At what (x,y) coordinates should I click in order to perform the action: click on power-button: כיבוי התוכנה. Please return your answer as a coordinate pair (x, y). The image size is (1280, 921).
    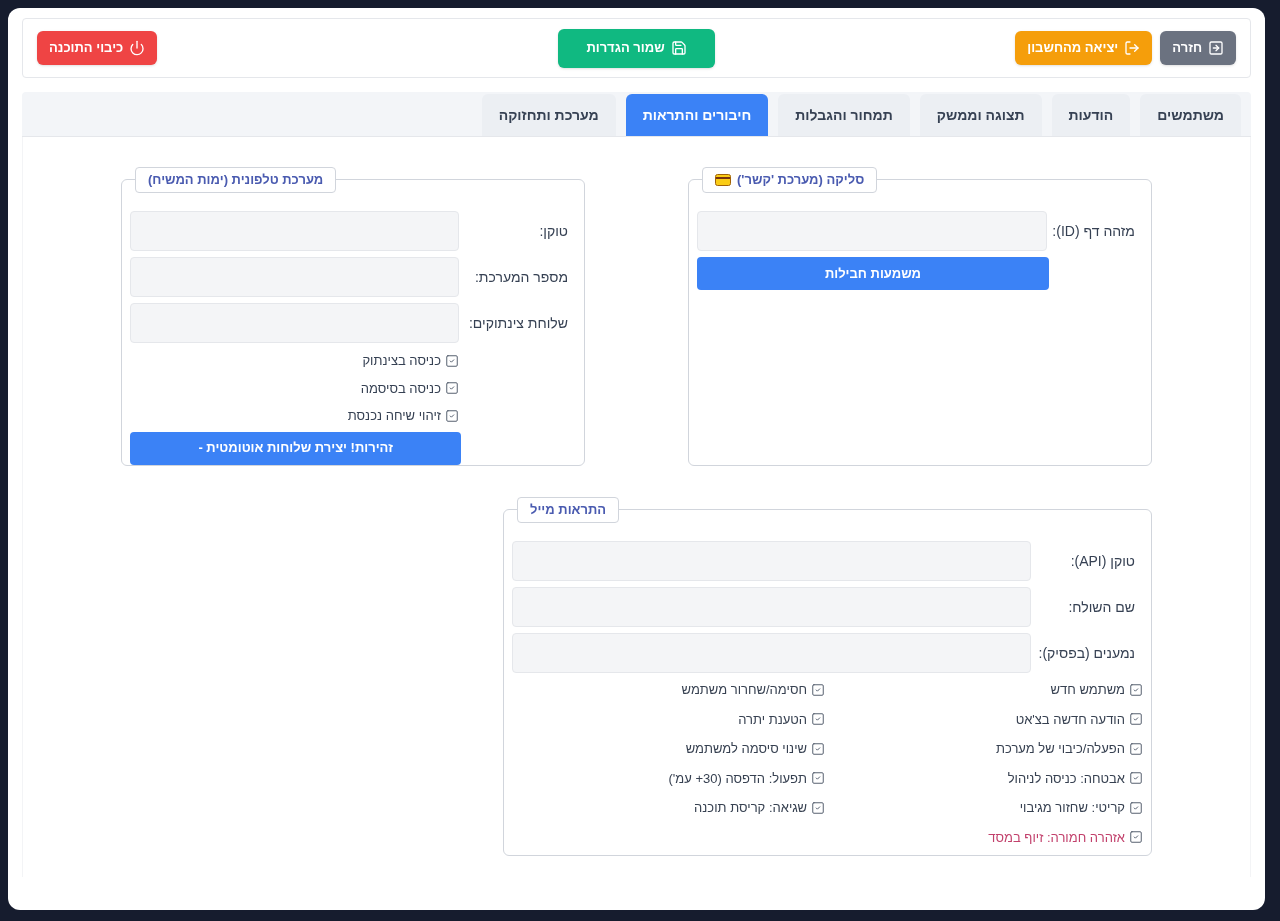
    Looking at the image, I should click on (97, 48).